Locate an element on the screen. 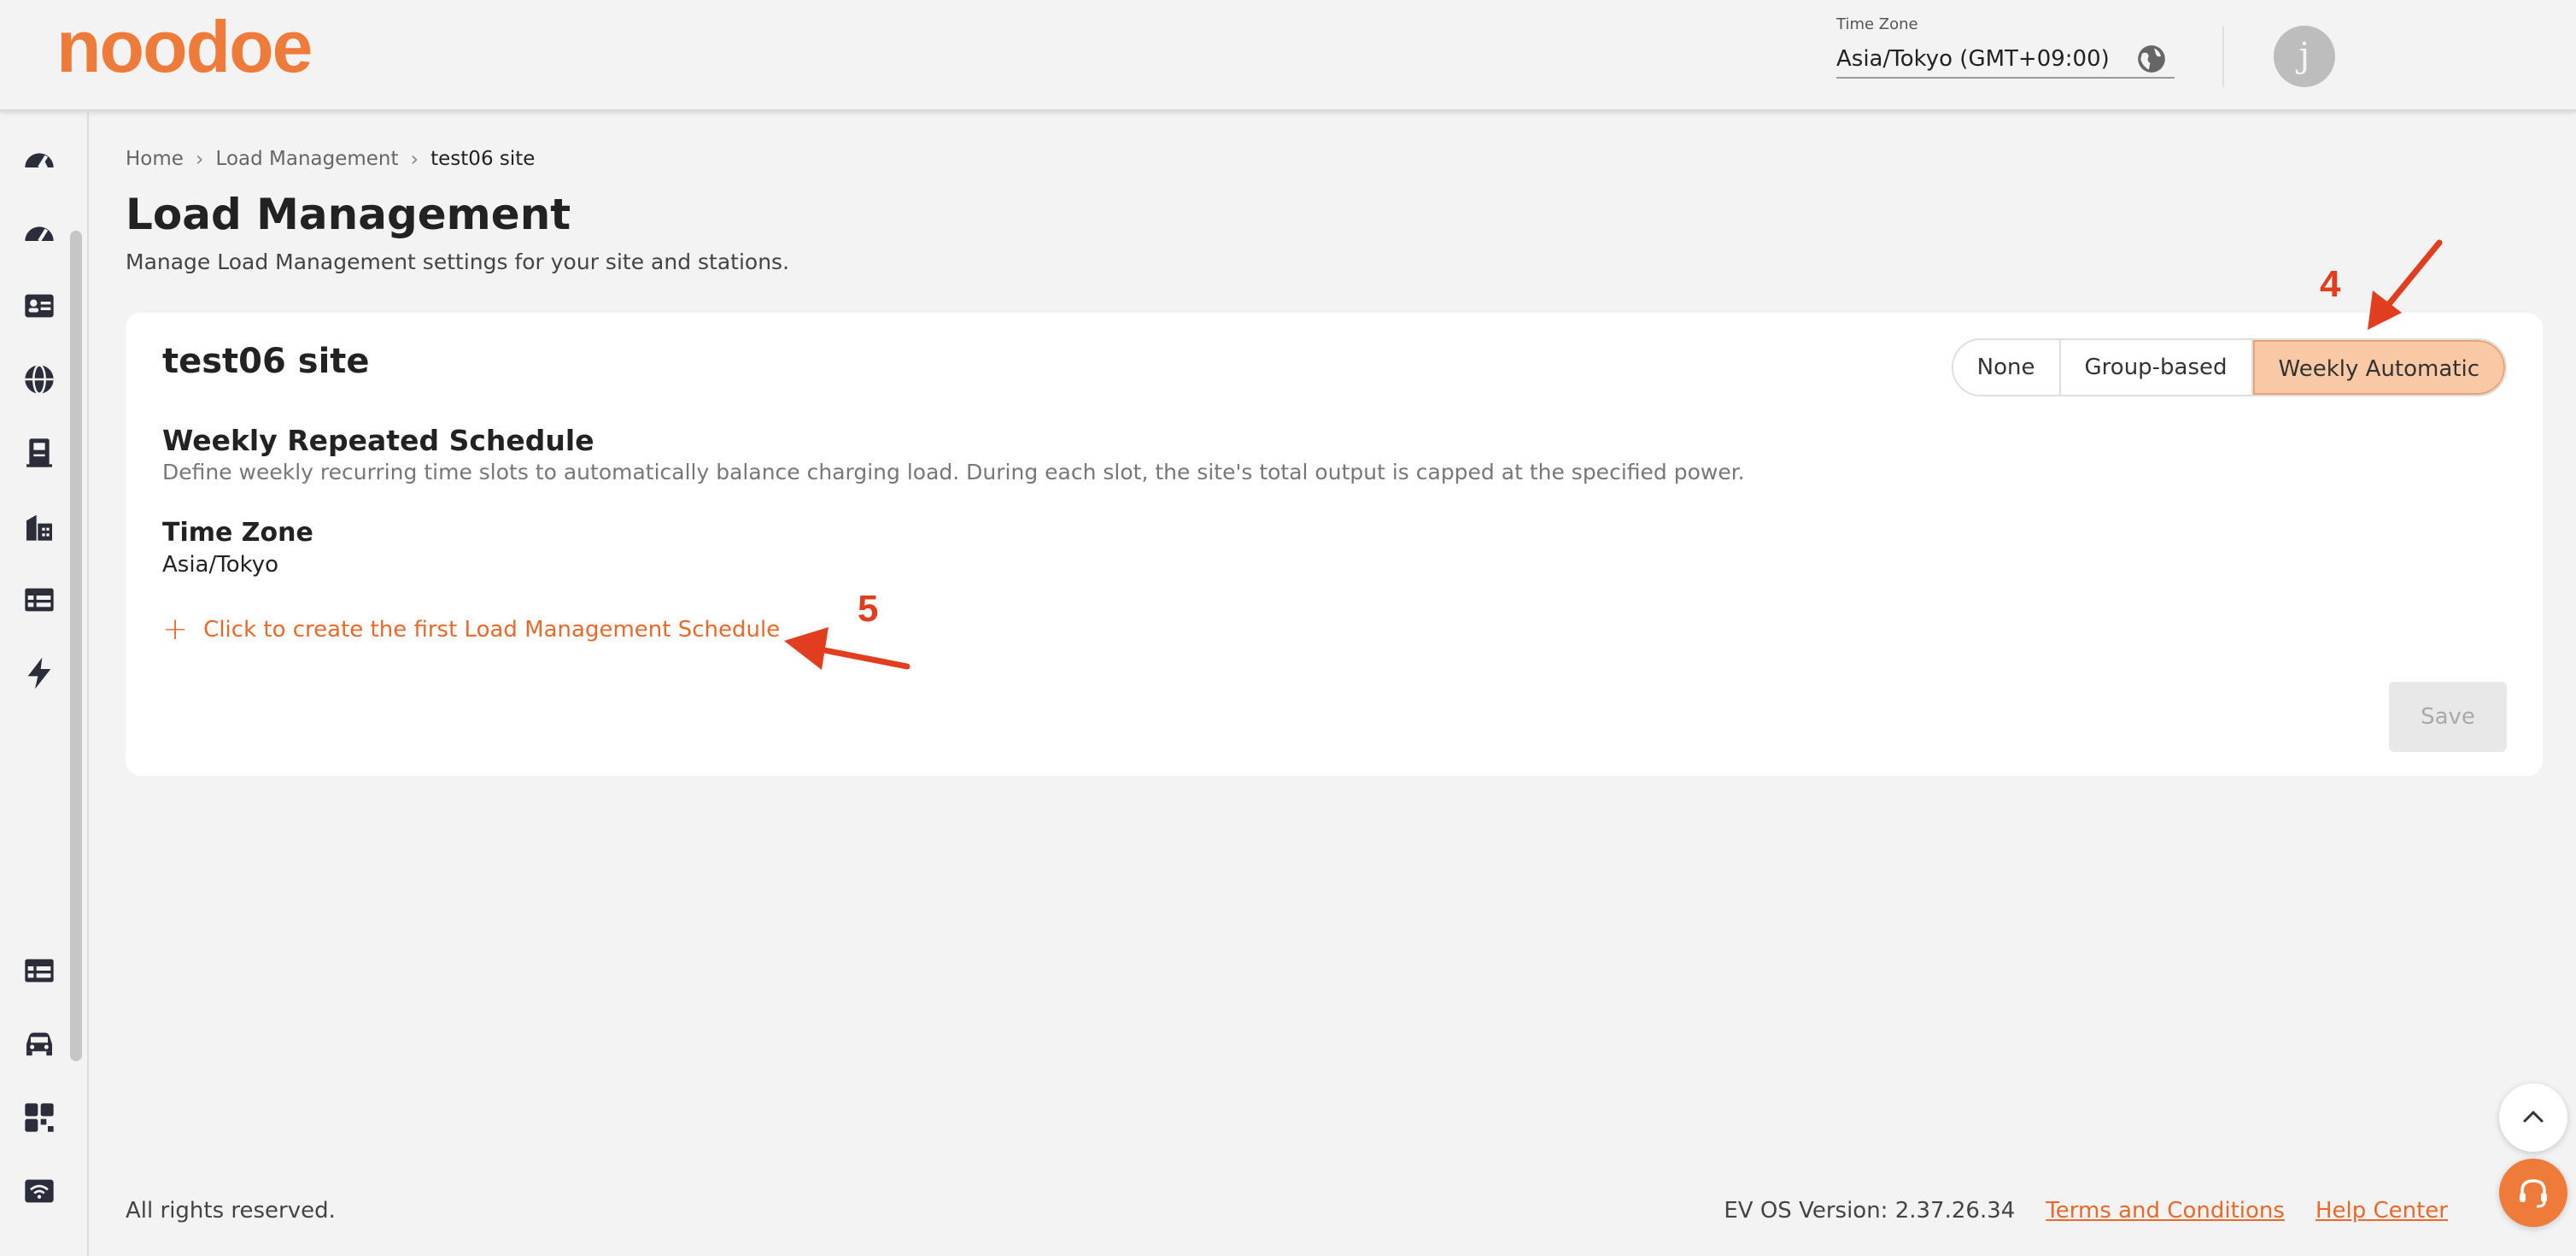 This screenshot has width=2576, height=1256. footer-copyright: All rights reserved. is located at coordinates (231, 1211).